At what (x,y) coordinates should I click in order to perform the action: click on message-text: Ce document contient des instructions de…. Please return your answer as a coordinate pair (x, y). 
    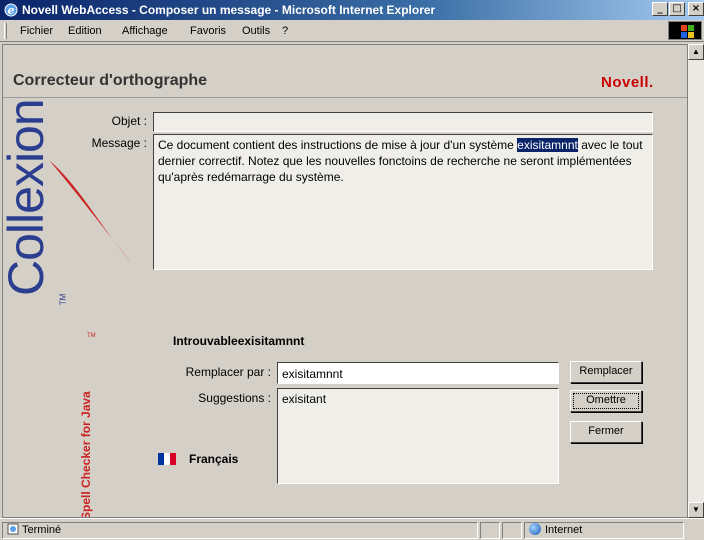
    Looking at the image, I should click on (401, 161).